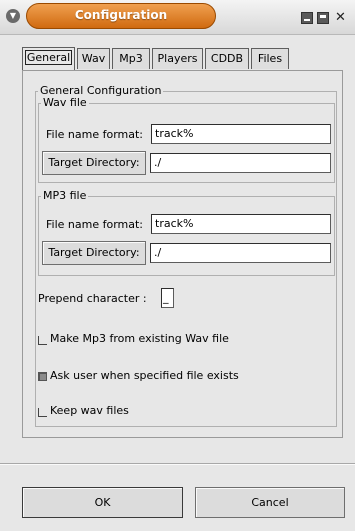  I want to click on tab-cddb-label: CDDB, so click(227, 58).